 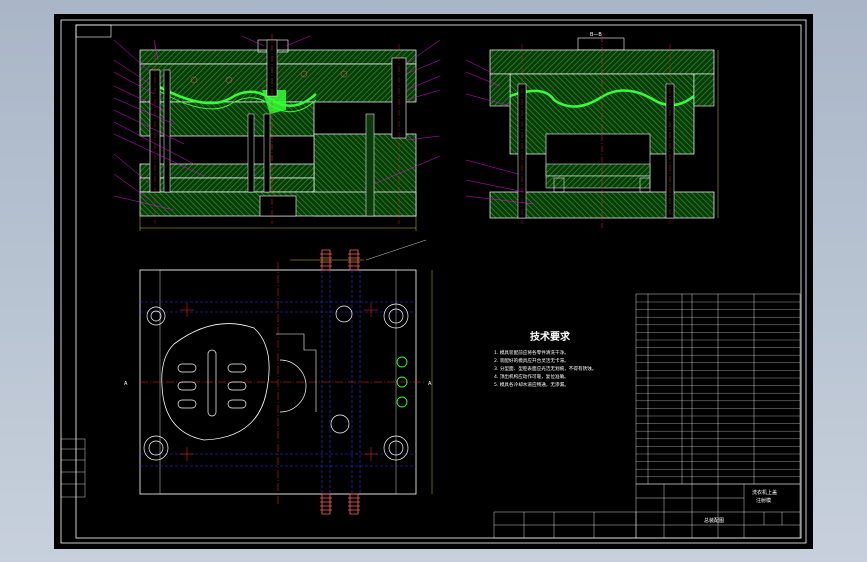 What do you see at coordinates (714, 520) in the screenshot?
I see `drawing-name: 总装配图` at bounding box center [714, 520].